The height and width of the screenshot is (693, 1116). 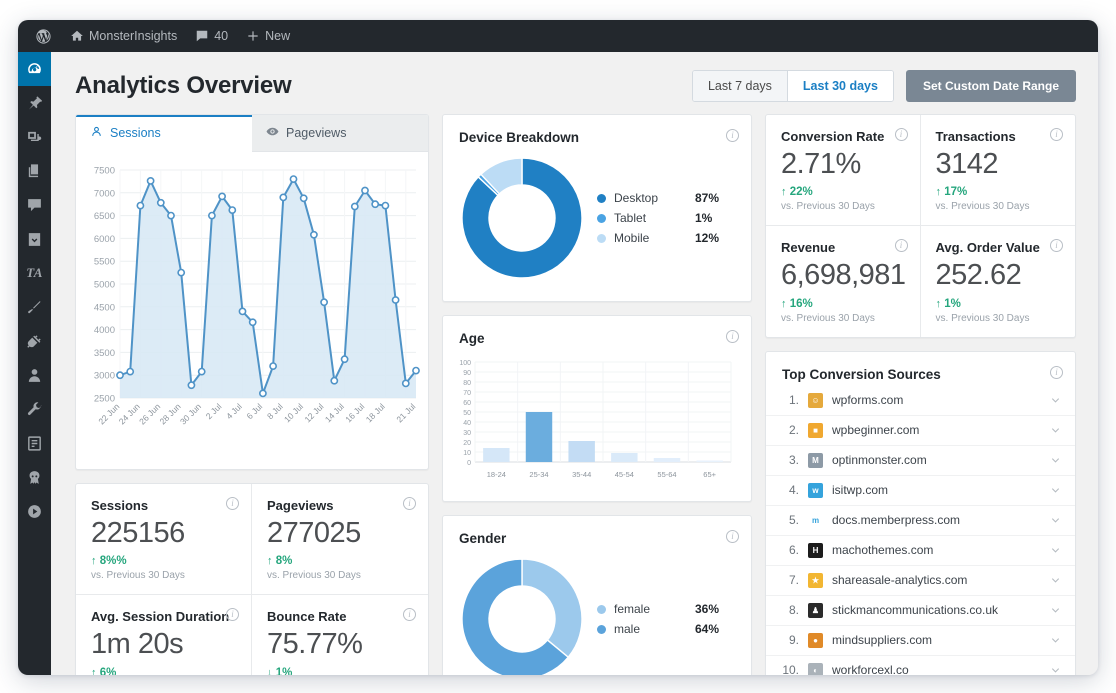 I want to click on site-name-menu: MonsterInsights, so click(x=123, y=36).